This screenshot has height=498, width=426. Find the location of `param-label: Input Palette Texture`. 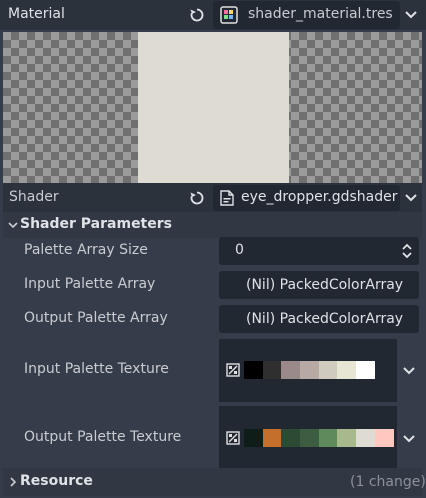

param-label: Input Palette Texture is located at coordinates (96, 369).